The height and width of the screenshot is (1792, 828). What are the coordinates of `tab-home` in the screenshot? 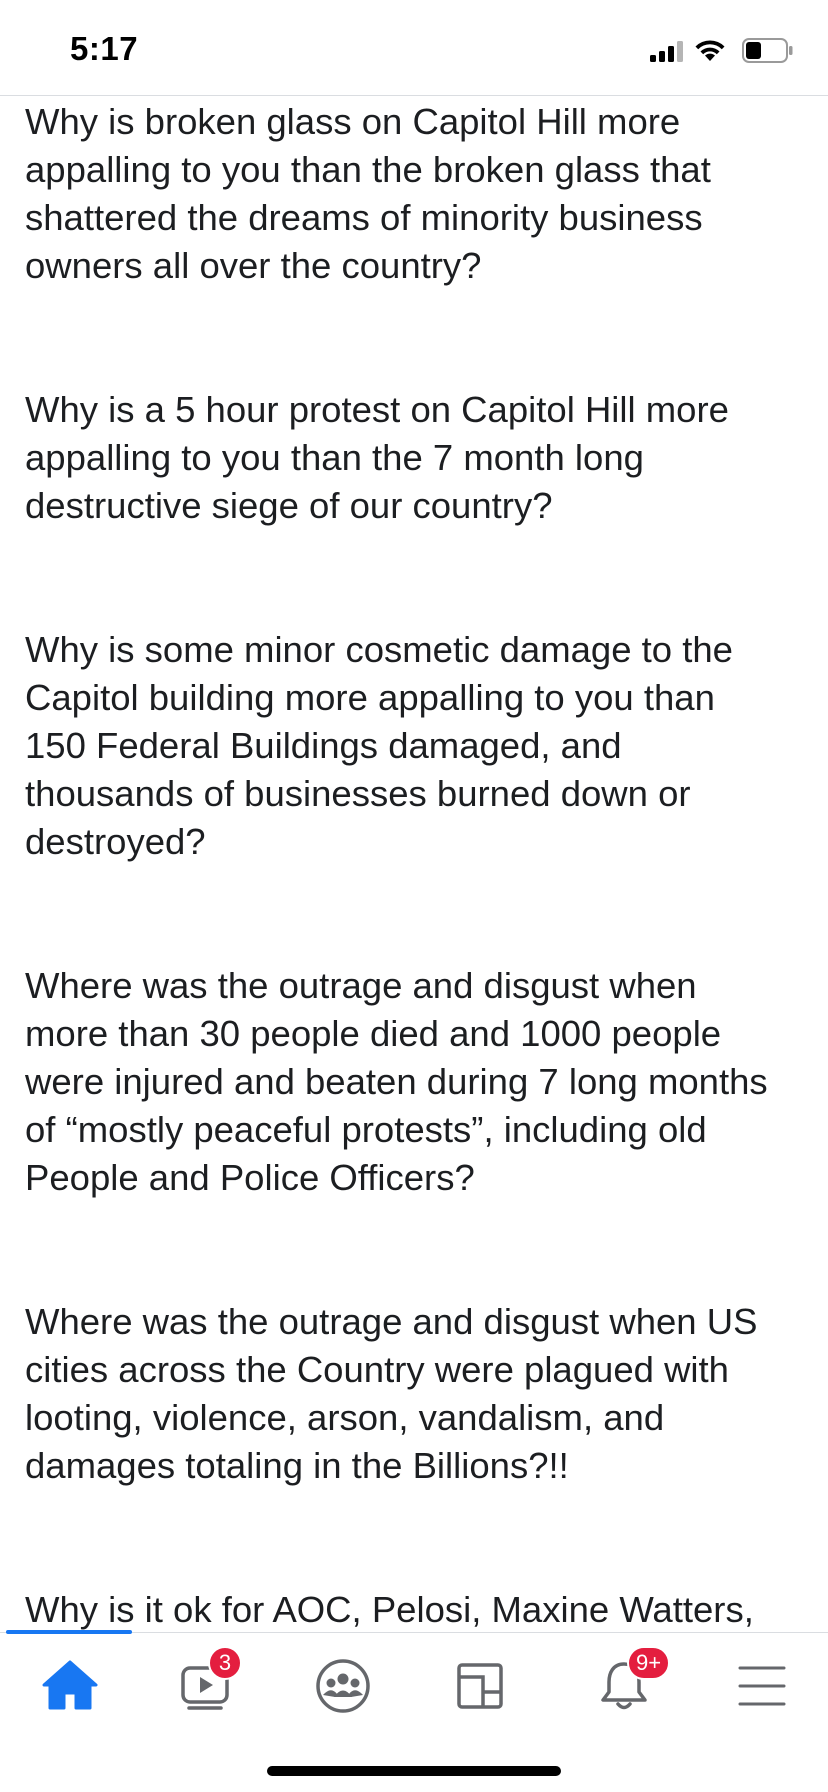 It's located at (70, 1688).